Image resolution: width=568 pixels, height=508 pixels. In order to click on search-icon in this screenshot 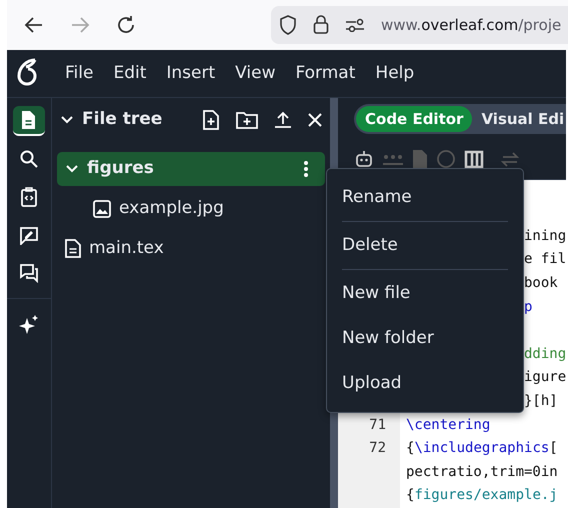, I will do `click(29, 158)`.